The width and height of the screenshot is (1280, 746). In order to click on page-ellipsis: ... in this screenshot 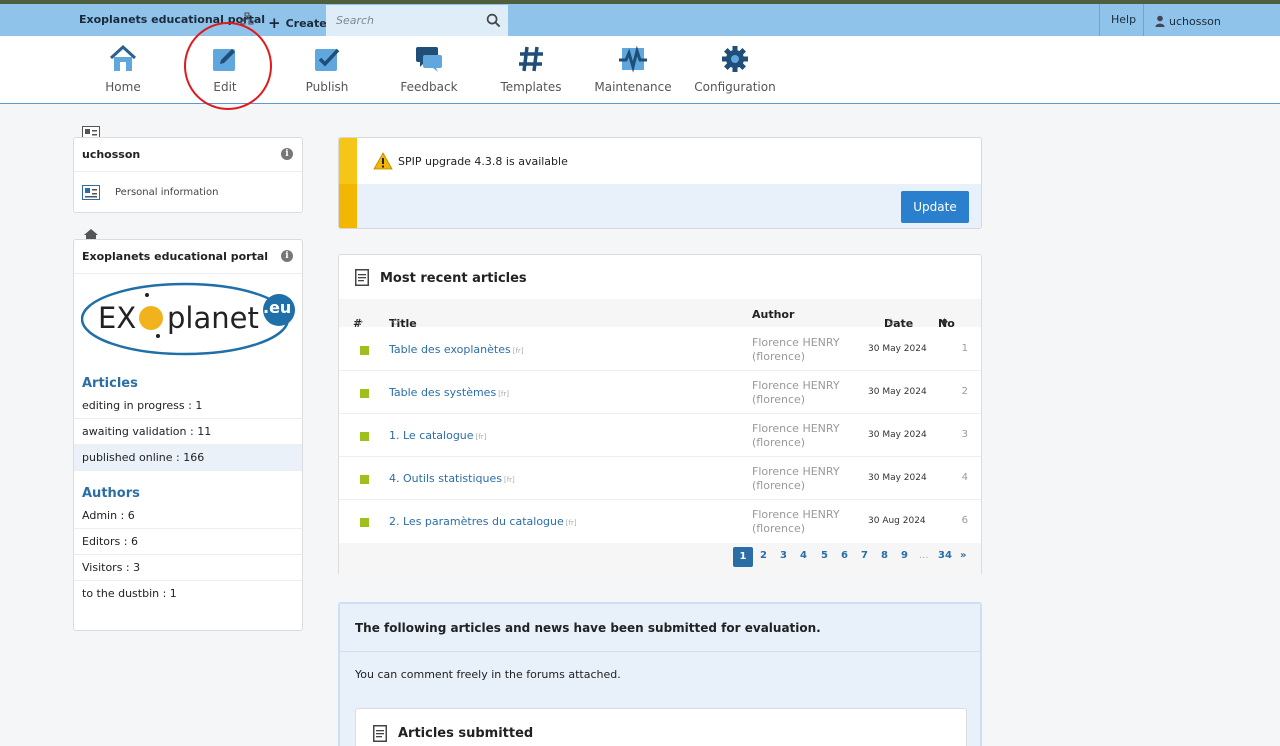, I will do `click(924, 555)`.